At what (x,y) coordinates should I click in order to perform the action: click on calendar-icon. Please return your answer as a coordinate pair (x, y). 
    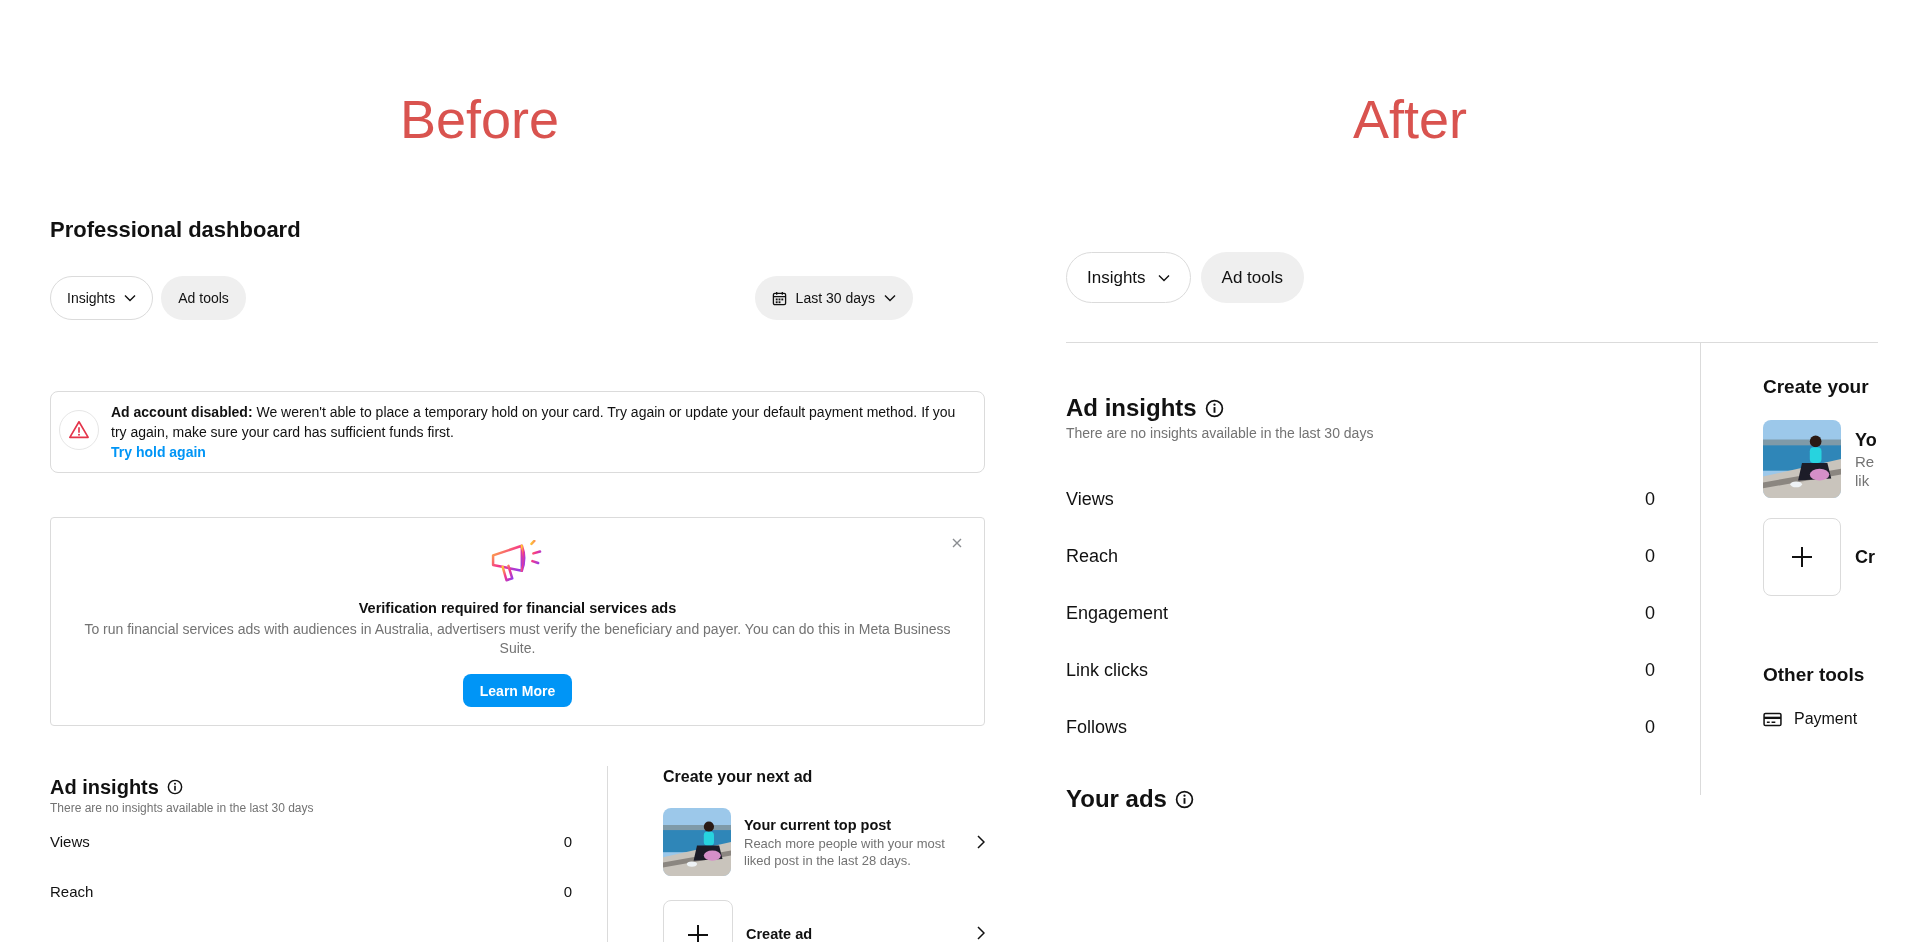
    Looking at the image, I should click on (779, 298).